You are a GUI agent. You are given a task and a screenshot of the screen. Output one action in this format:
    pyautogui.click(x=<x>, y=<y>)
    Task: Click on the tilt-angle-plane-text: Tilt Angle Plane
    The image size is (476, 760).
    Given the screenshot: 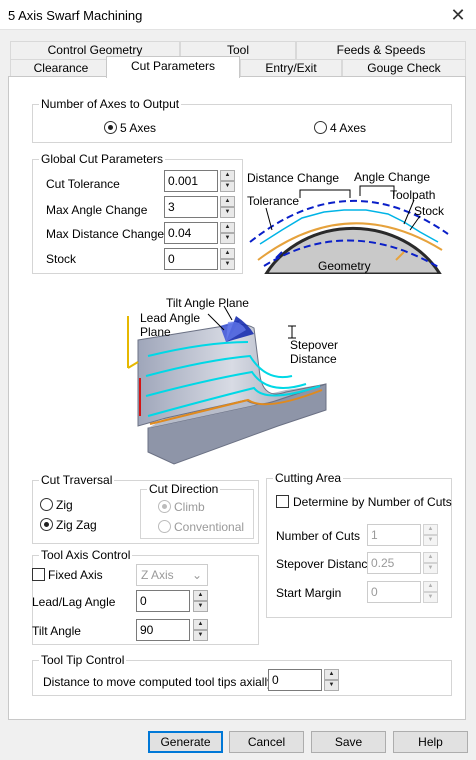 What is the action you would take?
    pyautogui.click(x=207, y=303)
    